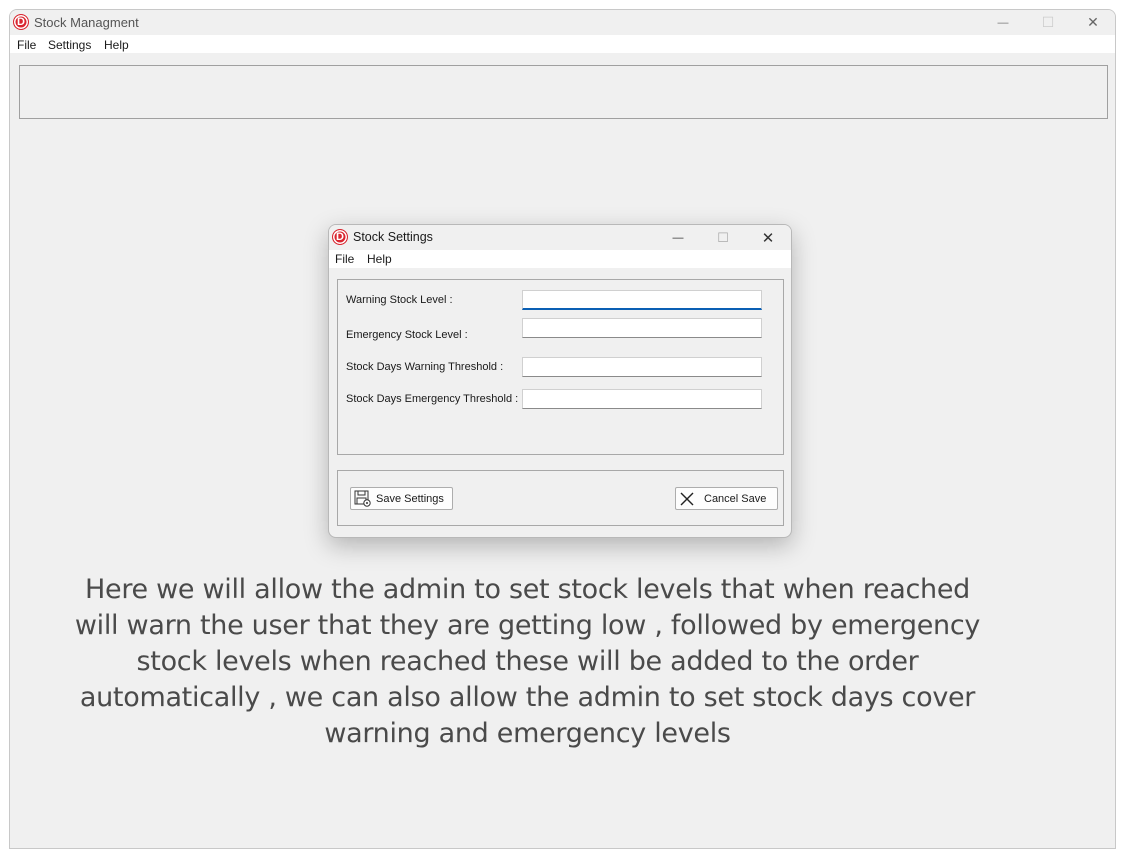 Image resolution: width=1128 pixels, height=849 pixels. Describe the element at coordinates (399, 300) in the screenshot. I see `warning-stock-level-label: Warning Stock Level :` at that location.